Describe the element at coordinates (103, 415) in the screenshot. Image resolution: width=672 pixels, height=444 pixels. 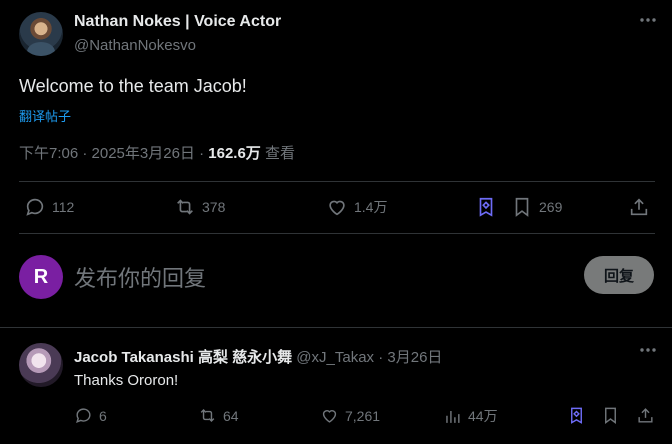
I see `reply-reply-count: 6` at that location.